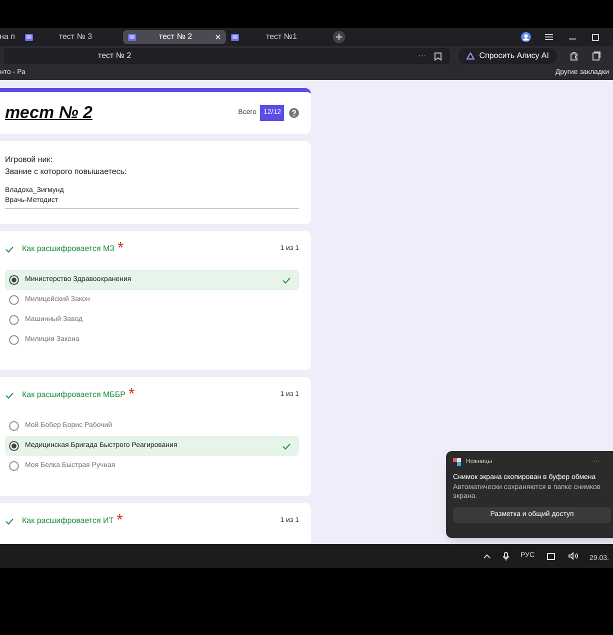  Describe the element at coordinates (218, 37) in the screenshot. I see `close-icon` at that location.